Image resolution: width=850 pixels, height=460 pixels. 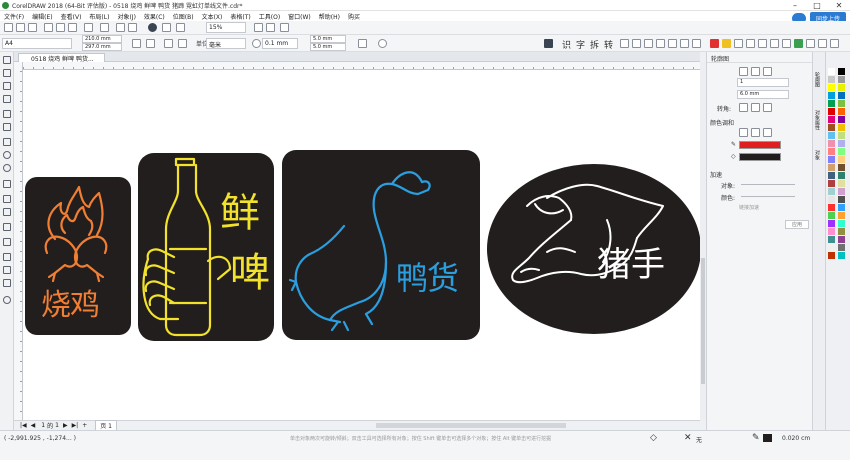 I want to click on menu-layout: 布局(L), so click(x=99, y=16).